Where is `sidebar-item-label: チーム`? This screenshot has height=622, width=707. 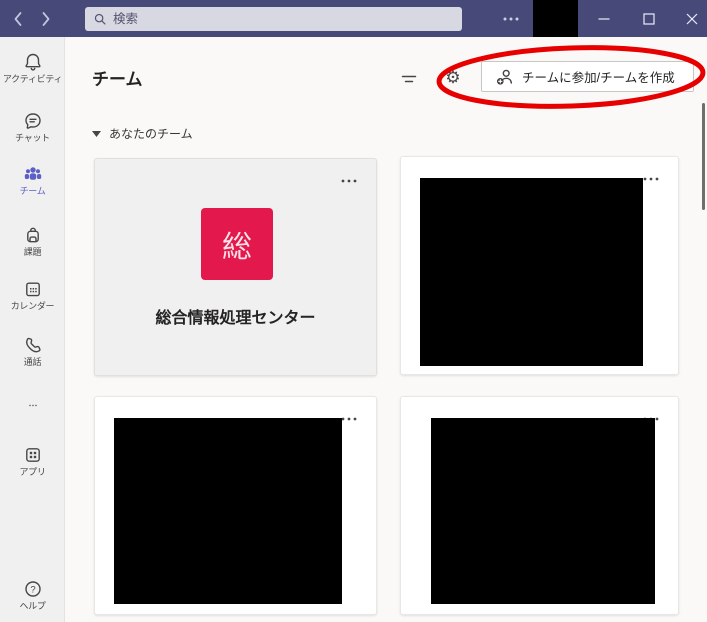
sidebar-item-label: チーム is located at coordinates (32, 191).